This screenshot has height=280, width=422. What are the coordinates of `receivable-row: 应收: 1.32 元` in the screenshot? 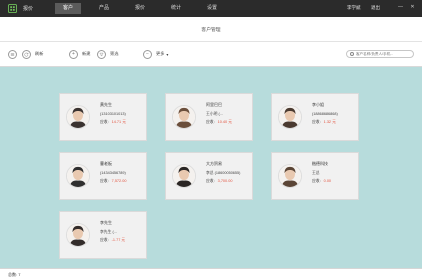 It's located at (324, 122).